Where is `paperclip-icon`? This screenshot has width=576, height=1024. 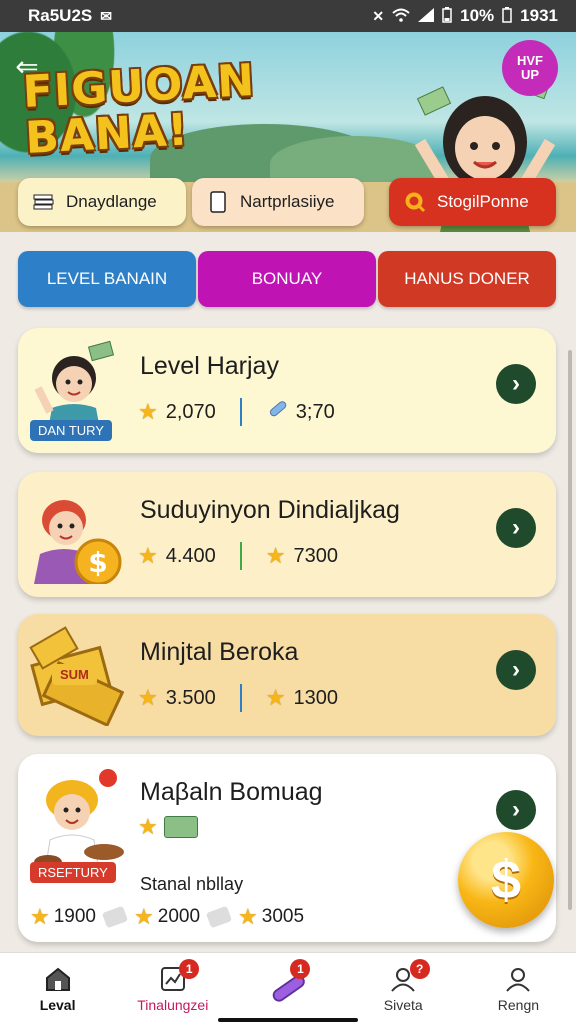 paperclip-icon is located at coordinates (277, 412).